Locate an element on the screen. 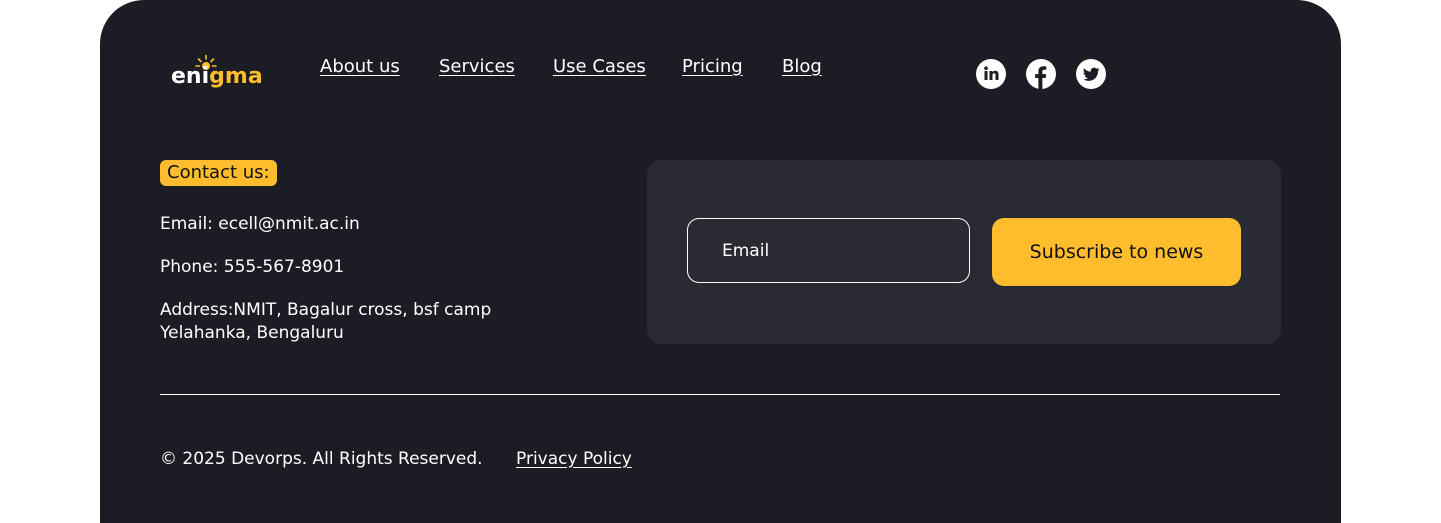 The width and height of the screenshot is (1441, 523). contact-address-line2: Yelahanka, Bengaluru is located at coordinates (252, 333).